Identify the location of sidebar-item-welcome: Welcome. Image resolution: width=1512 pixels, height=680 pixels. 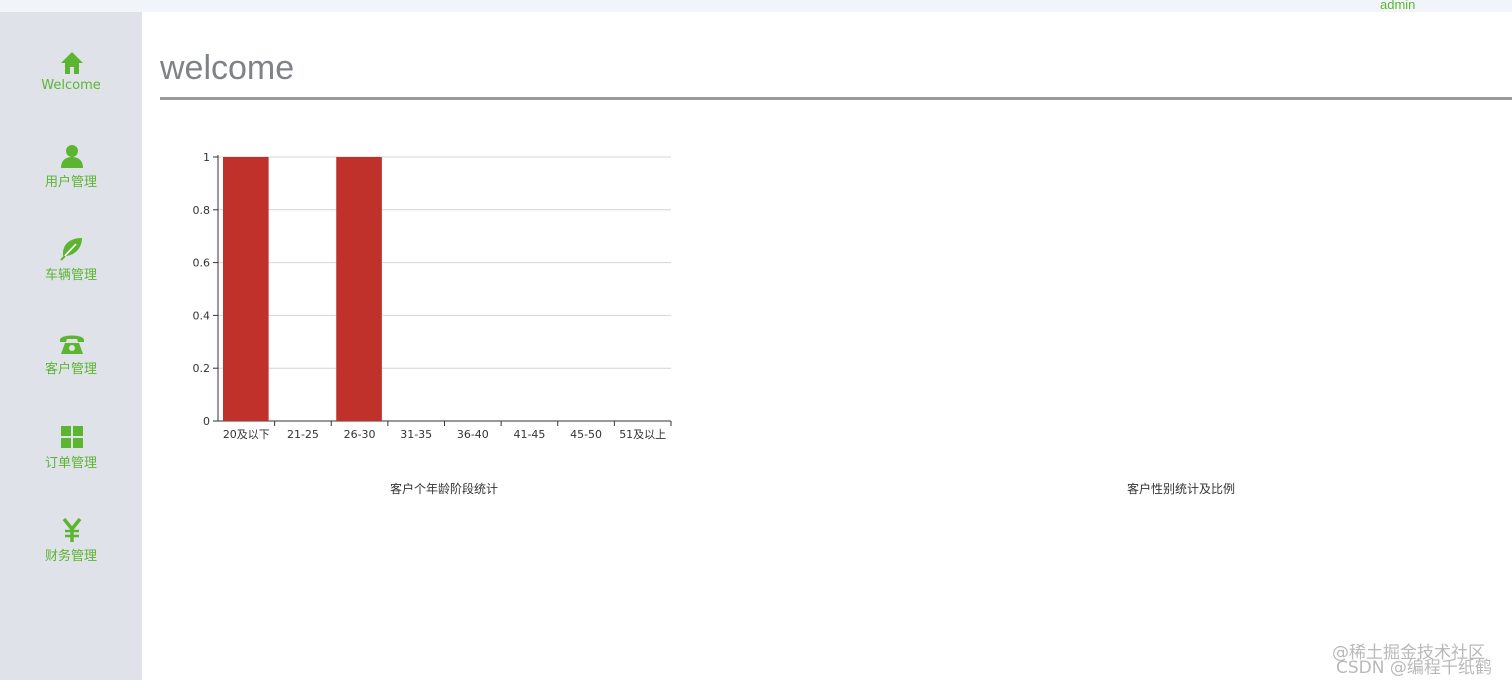
(71, 90).